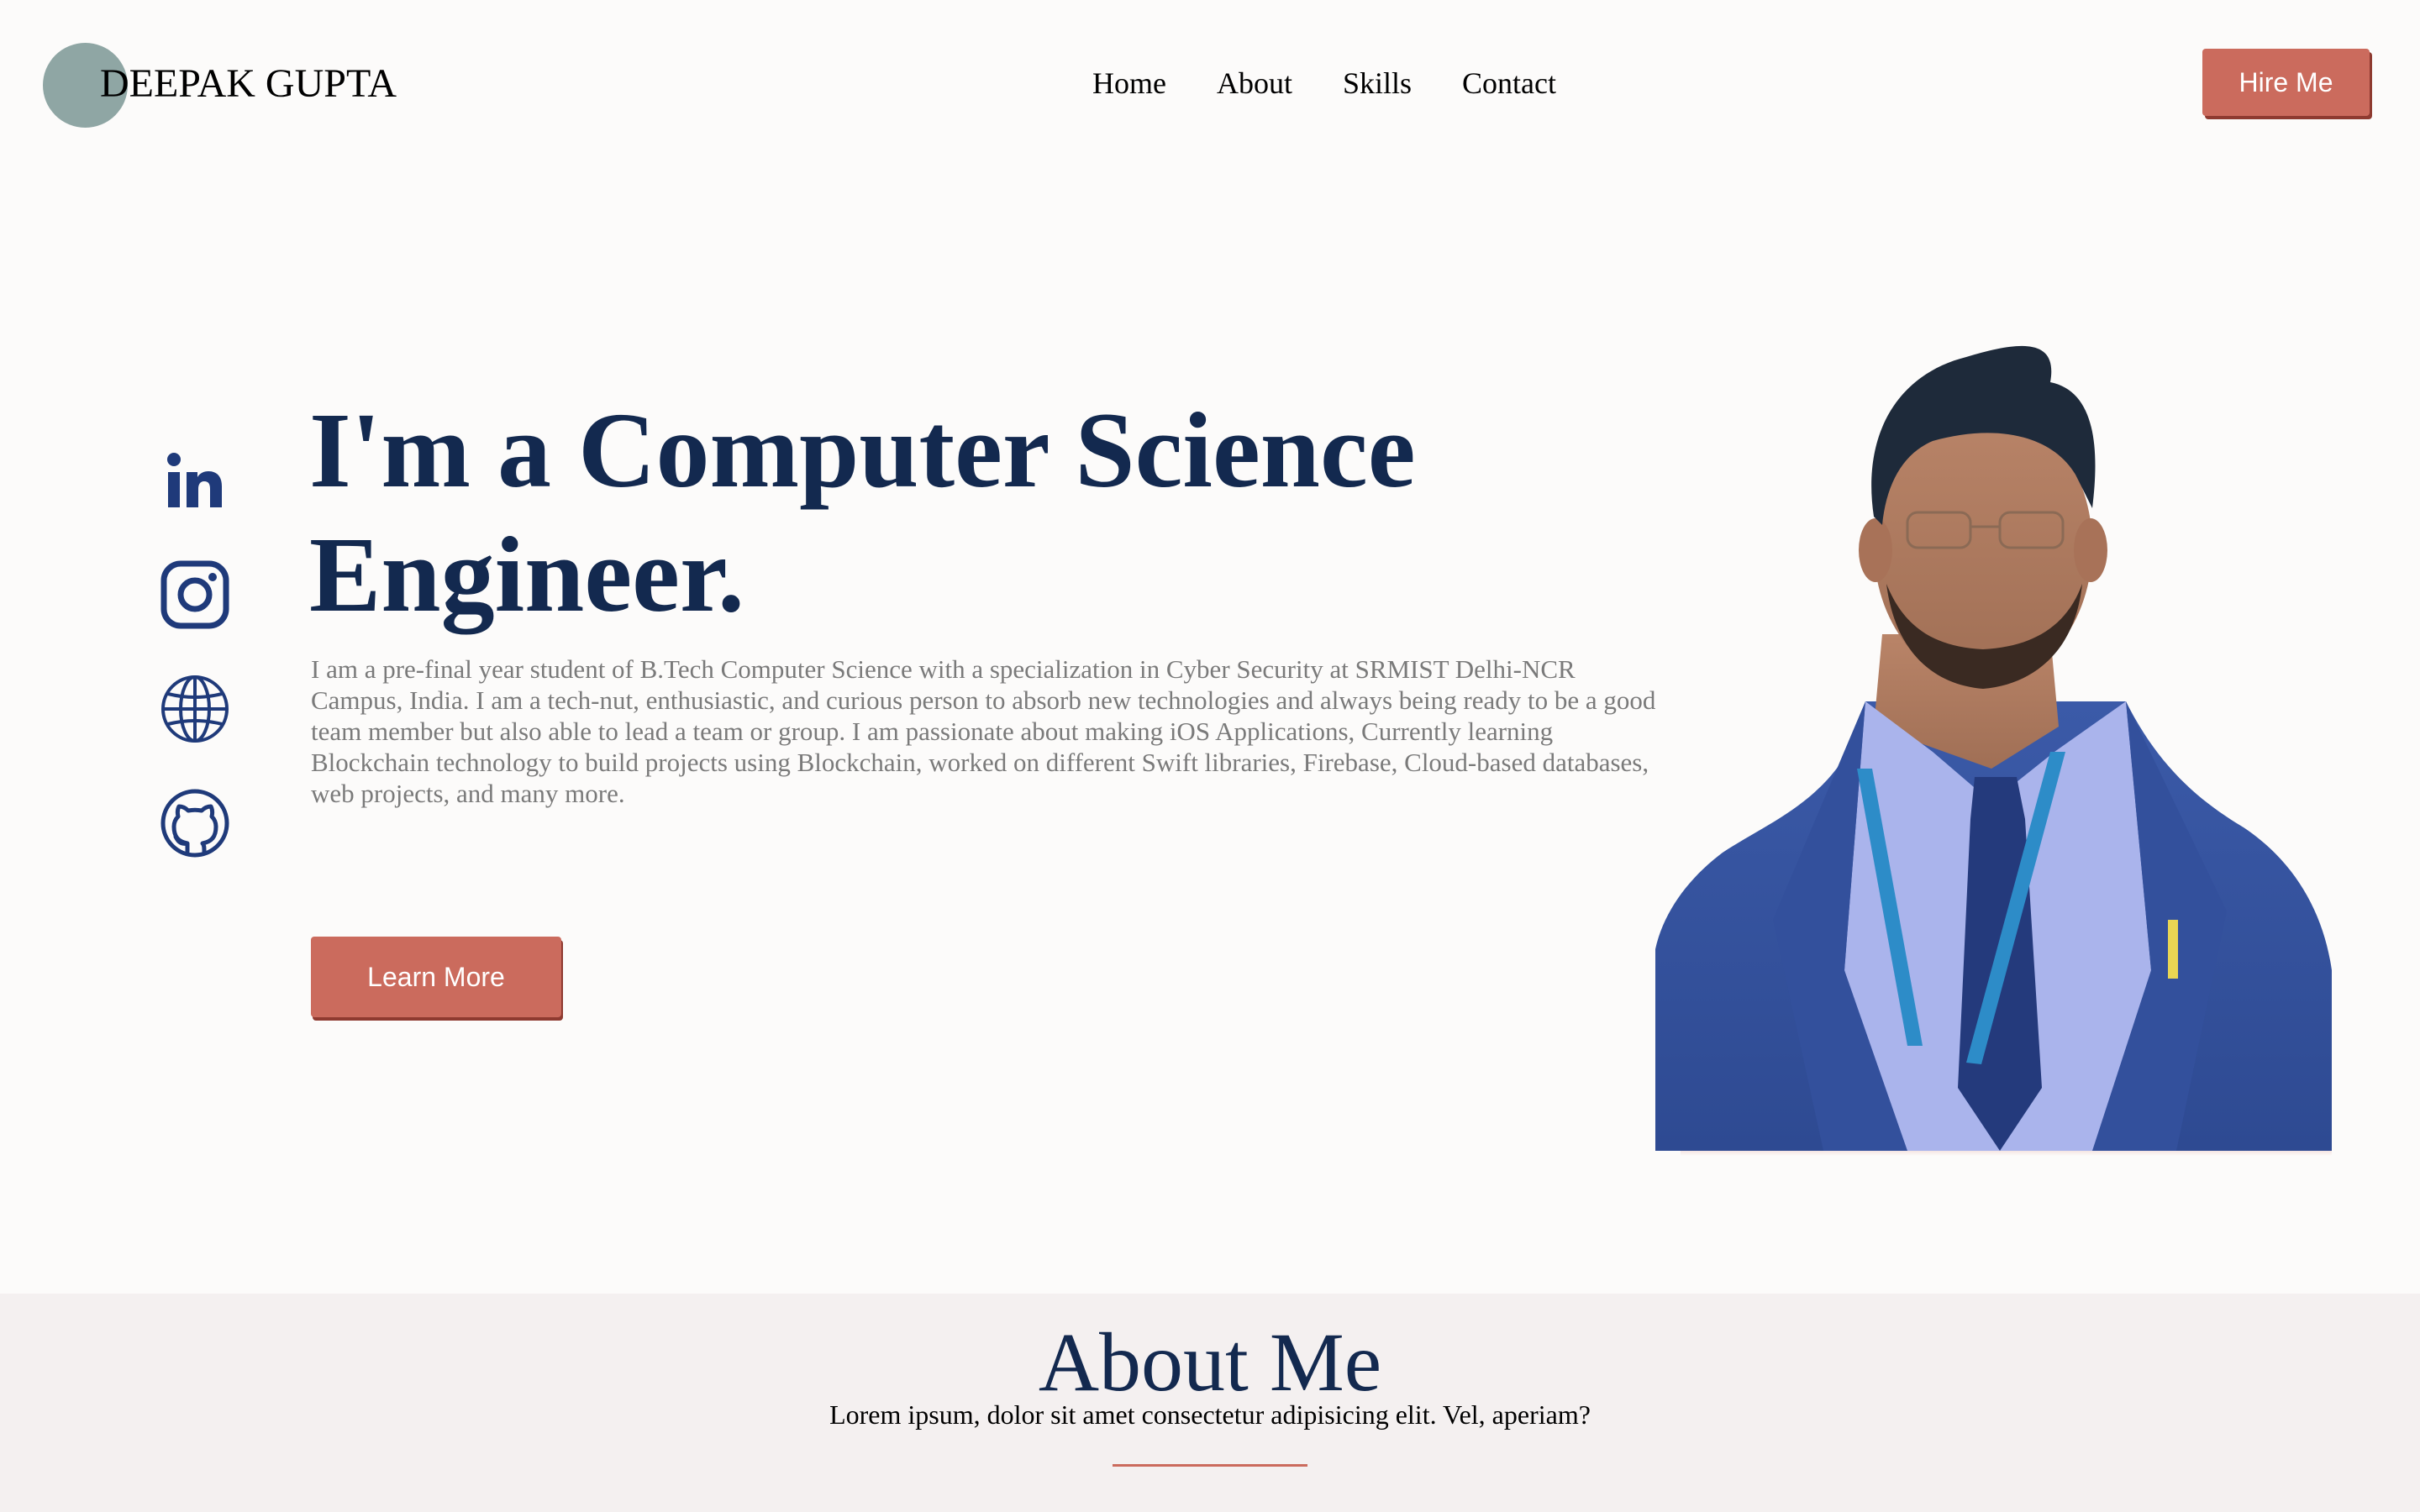  I want to click on nav-about: About, so click(1255, 83).